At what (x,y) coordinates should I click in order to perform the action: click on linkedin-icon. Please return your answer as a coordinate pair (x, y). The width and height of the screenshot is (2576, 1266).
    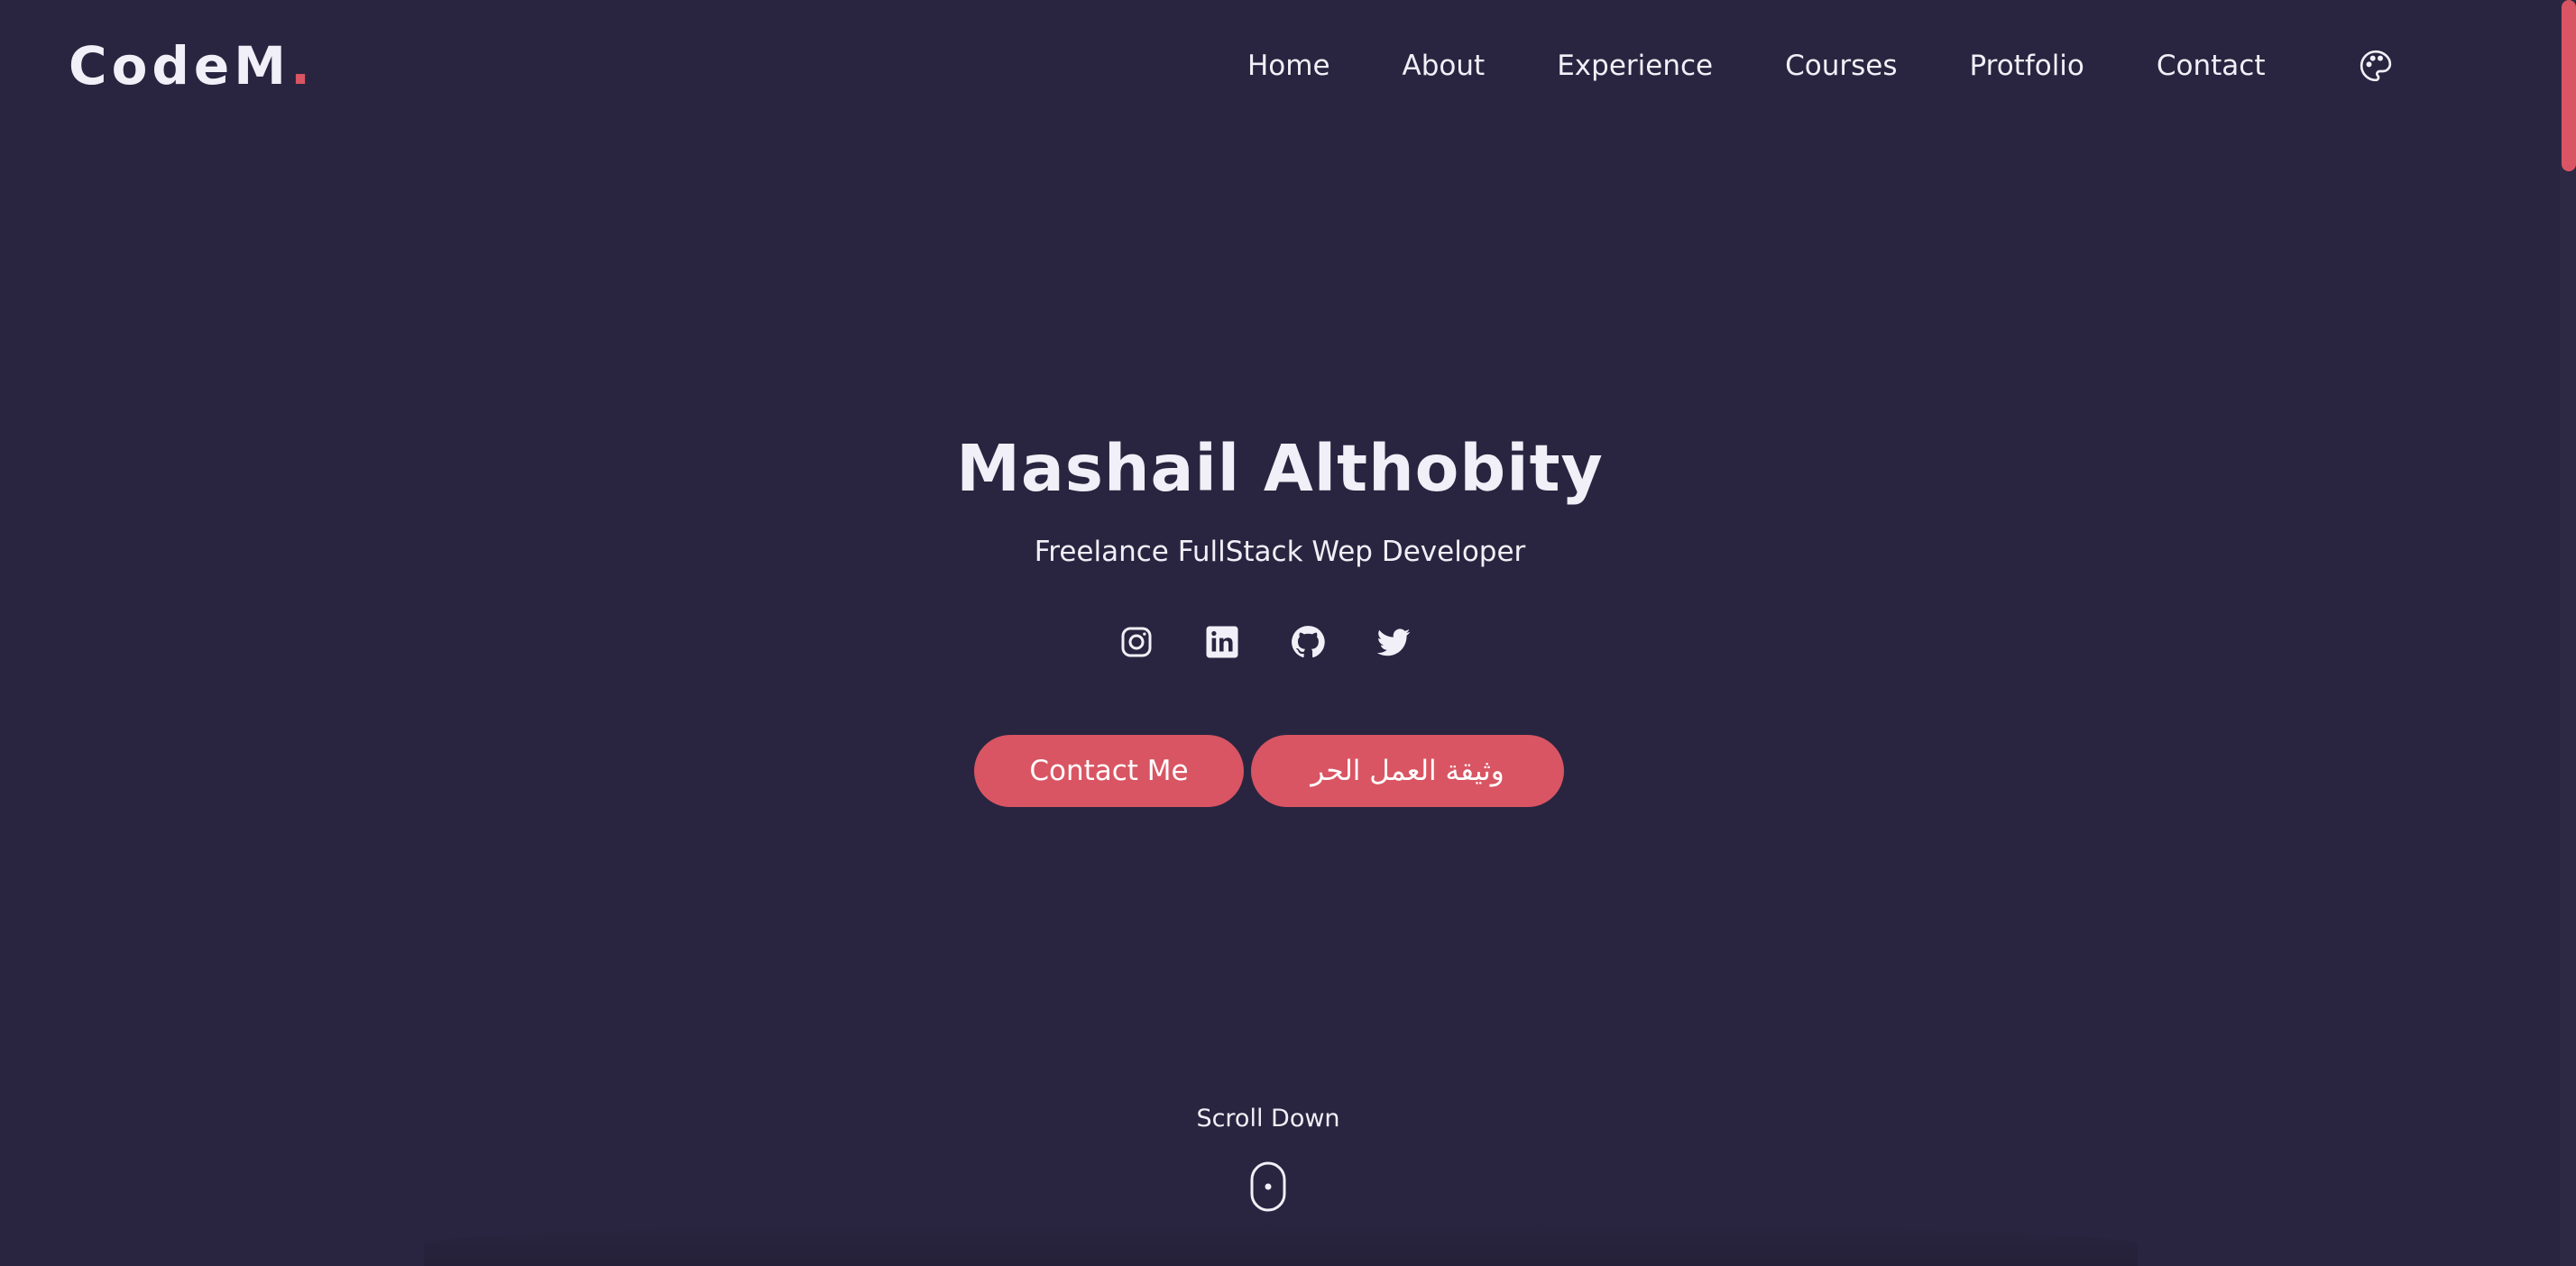
    Looking at the image, I should click on (1222, 642).